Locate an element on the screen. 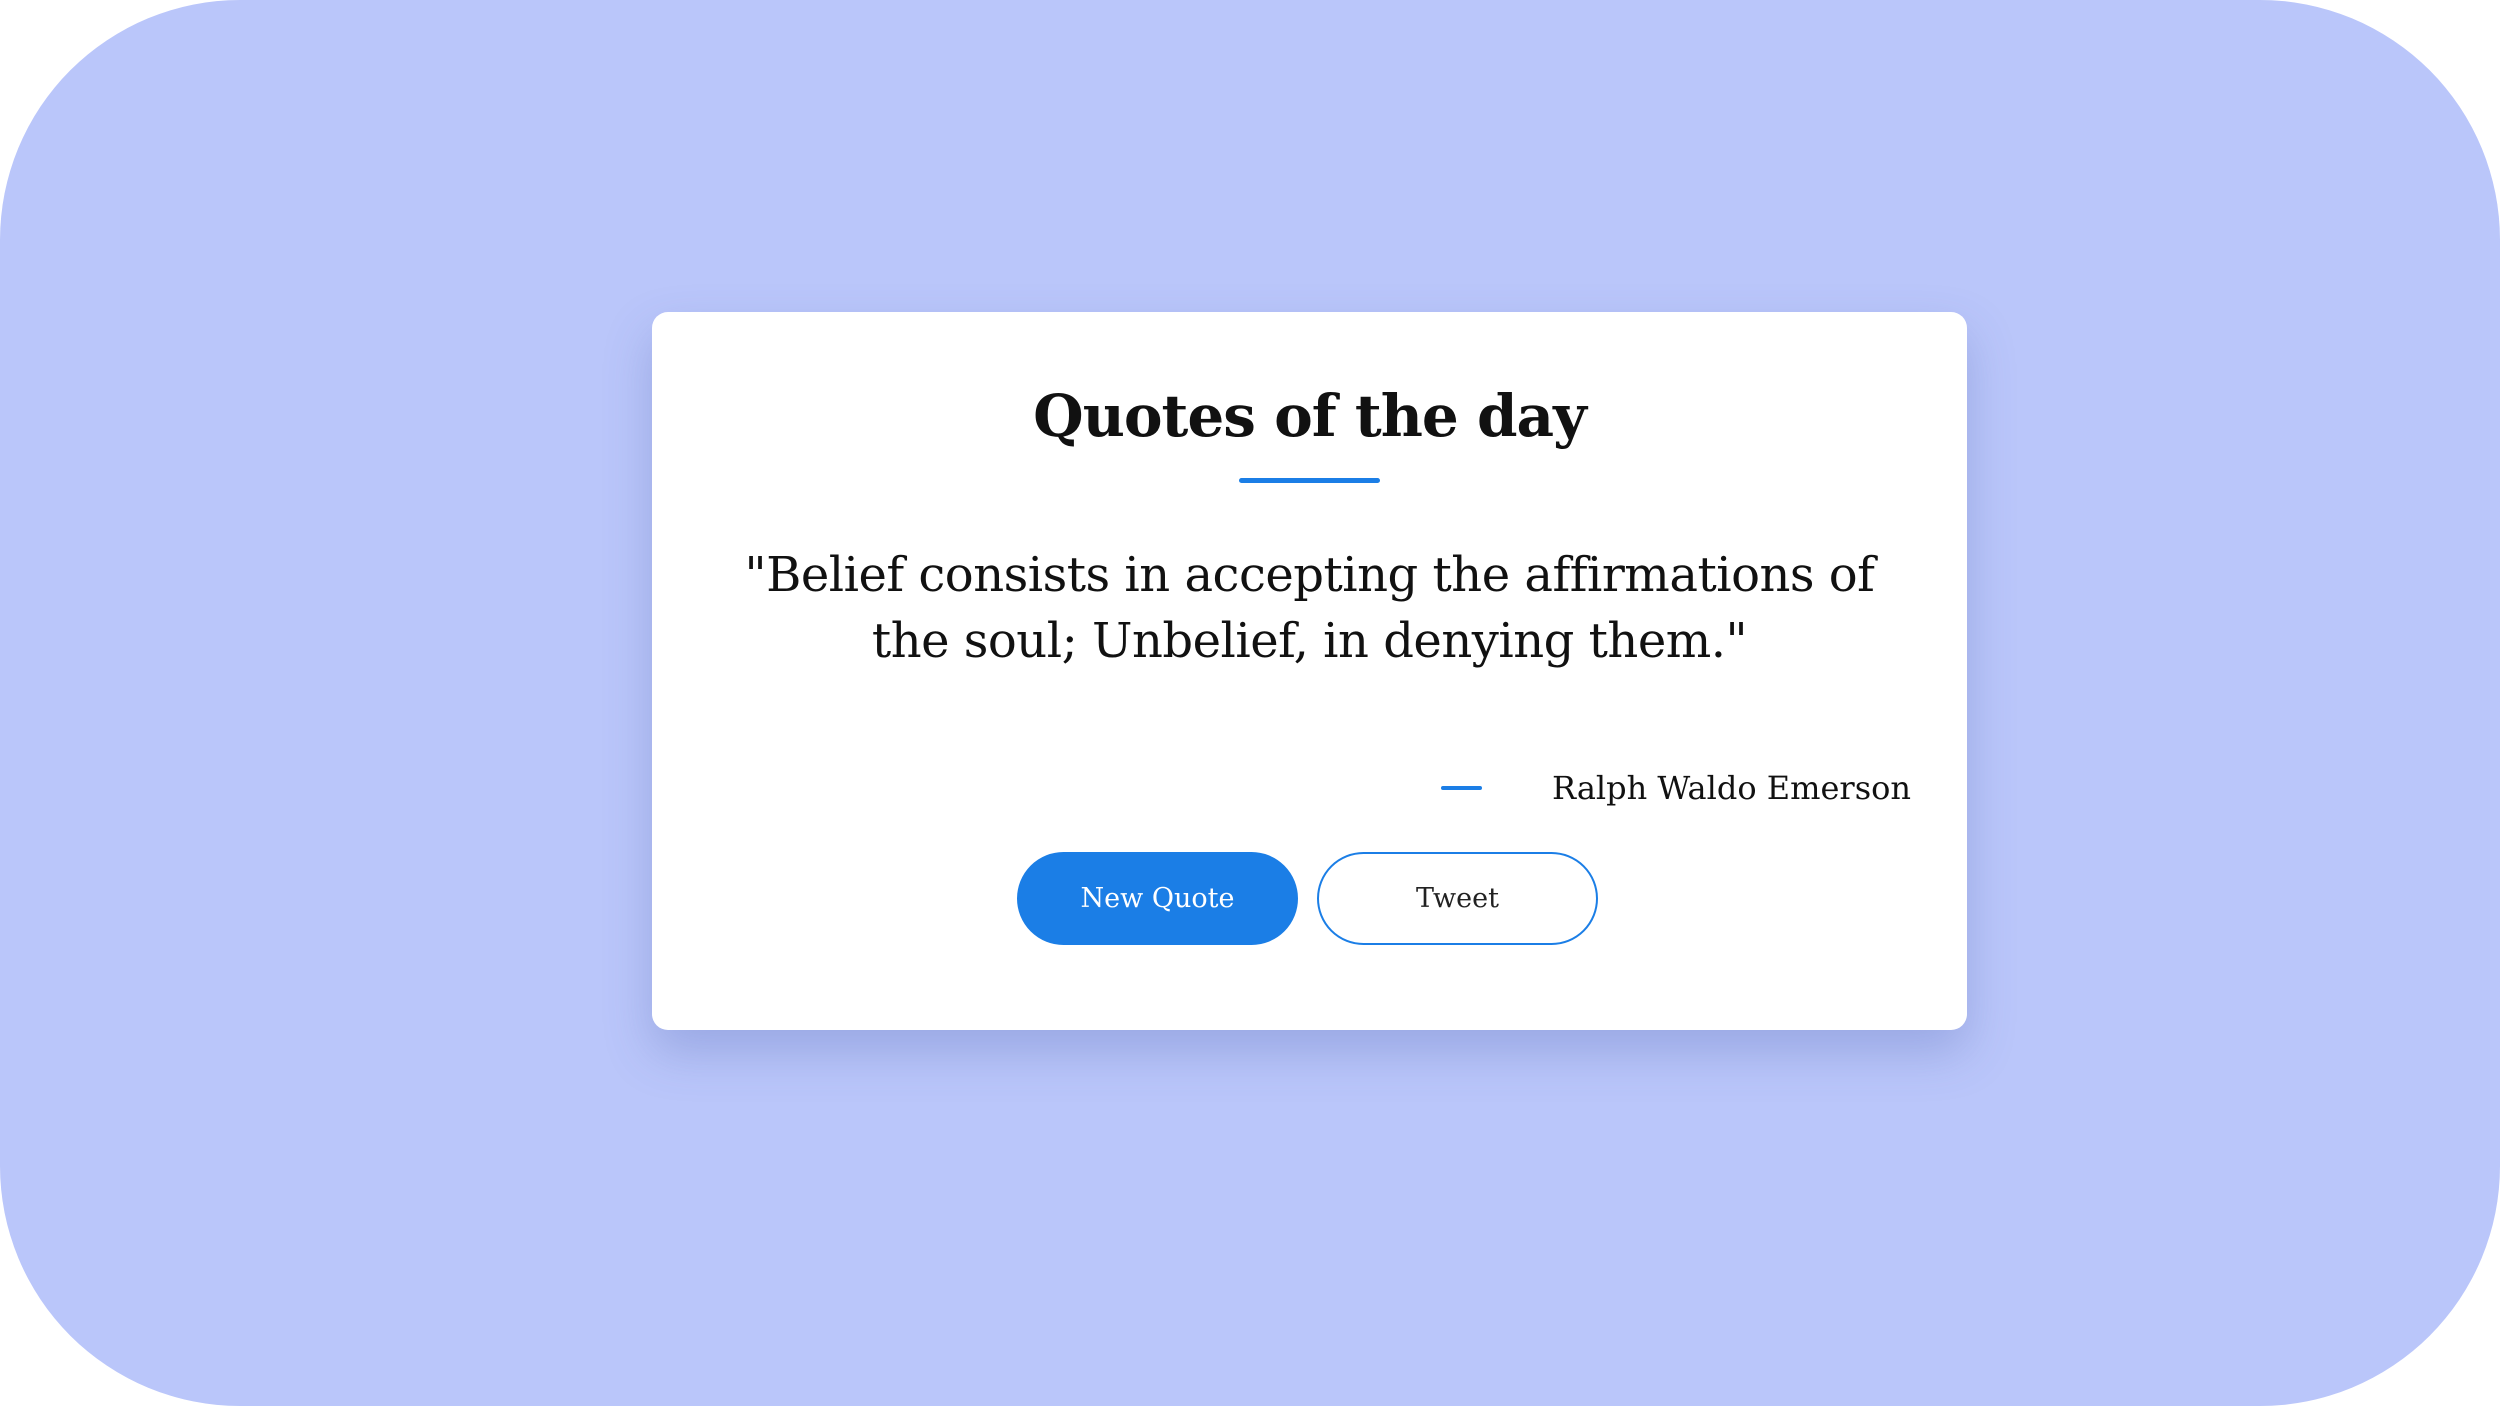 Image resolution: width=2500 pixels, height=1406 pixels. new-quote-button: New Quote is located at coordinates (1157, 898).